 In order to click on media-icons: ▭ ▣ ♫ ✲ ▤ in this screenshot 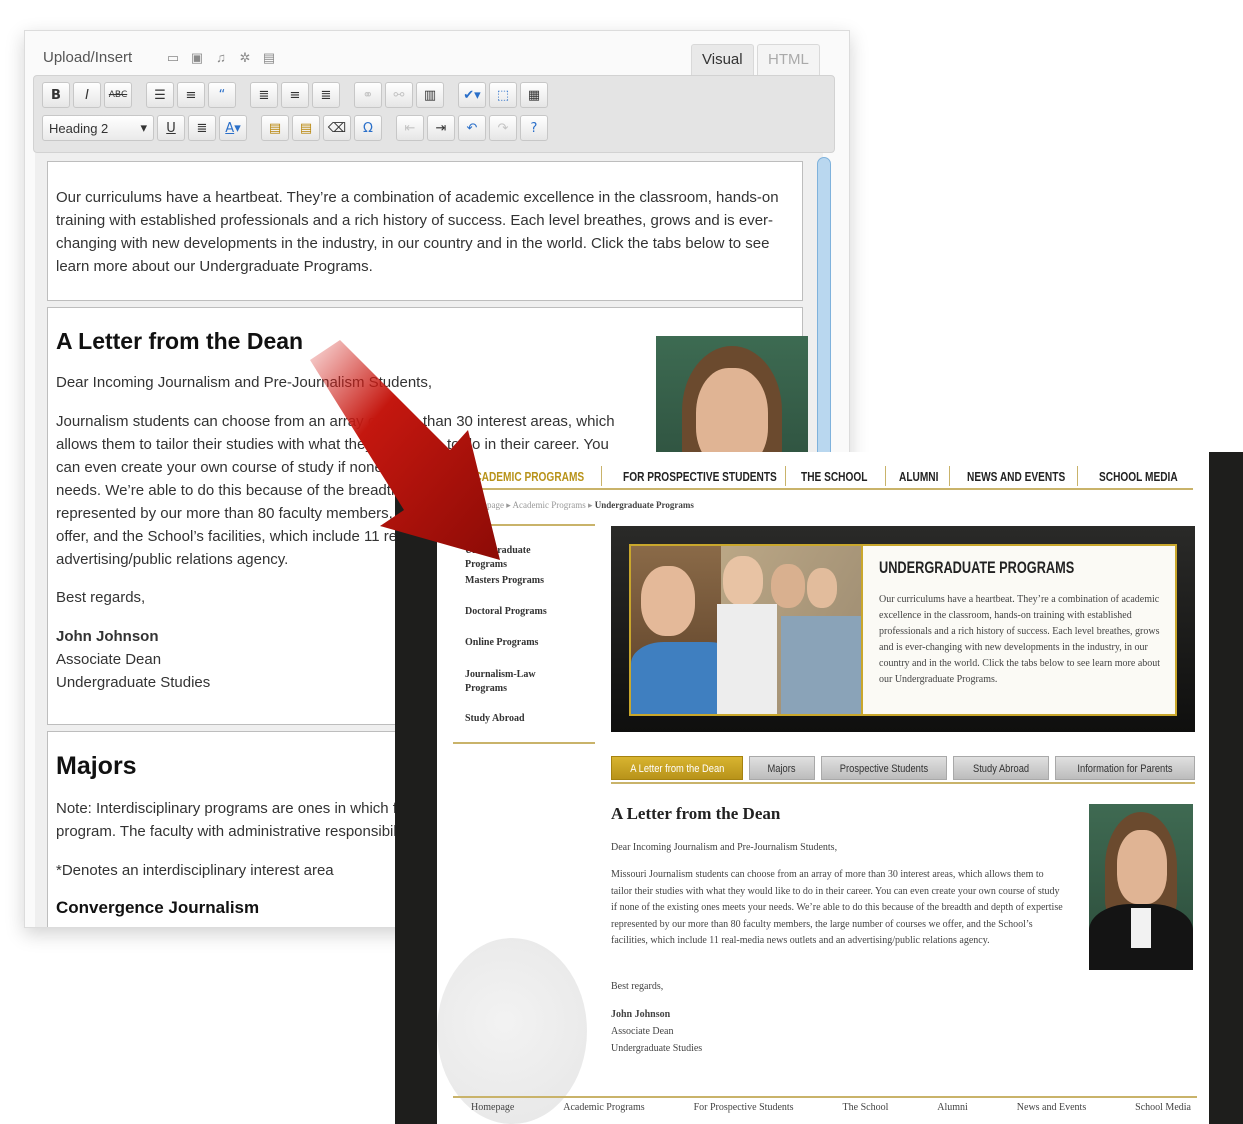, I will do `click(221, 58)`.